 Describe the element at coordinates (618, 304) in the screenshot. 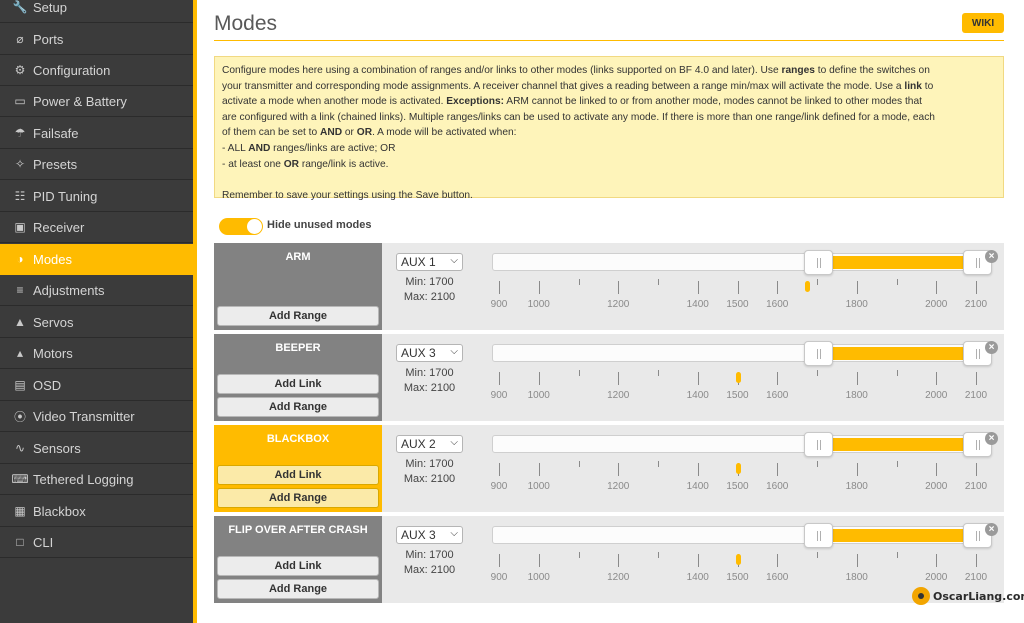

I see `scale-tick-label: 1200` at that location.